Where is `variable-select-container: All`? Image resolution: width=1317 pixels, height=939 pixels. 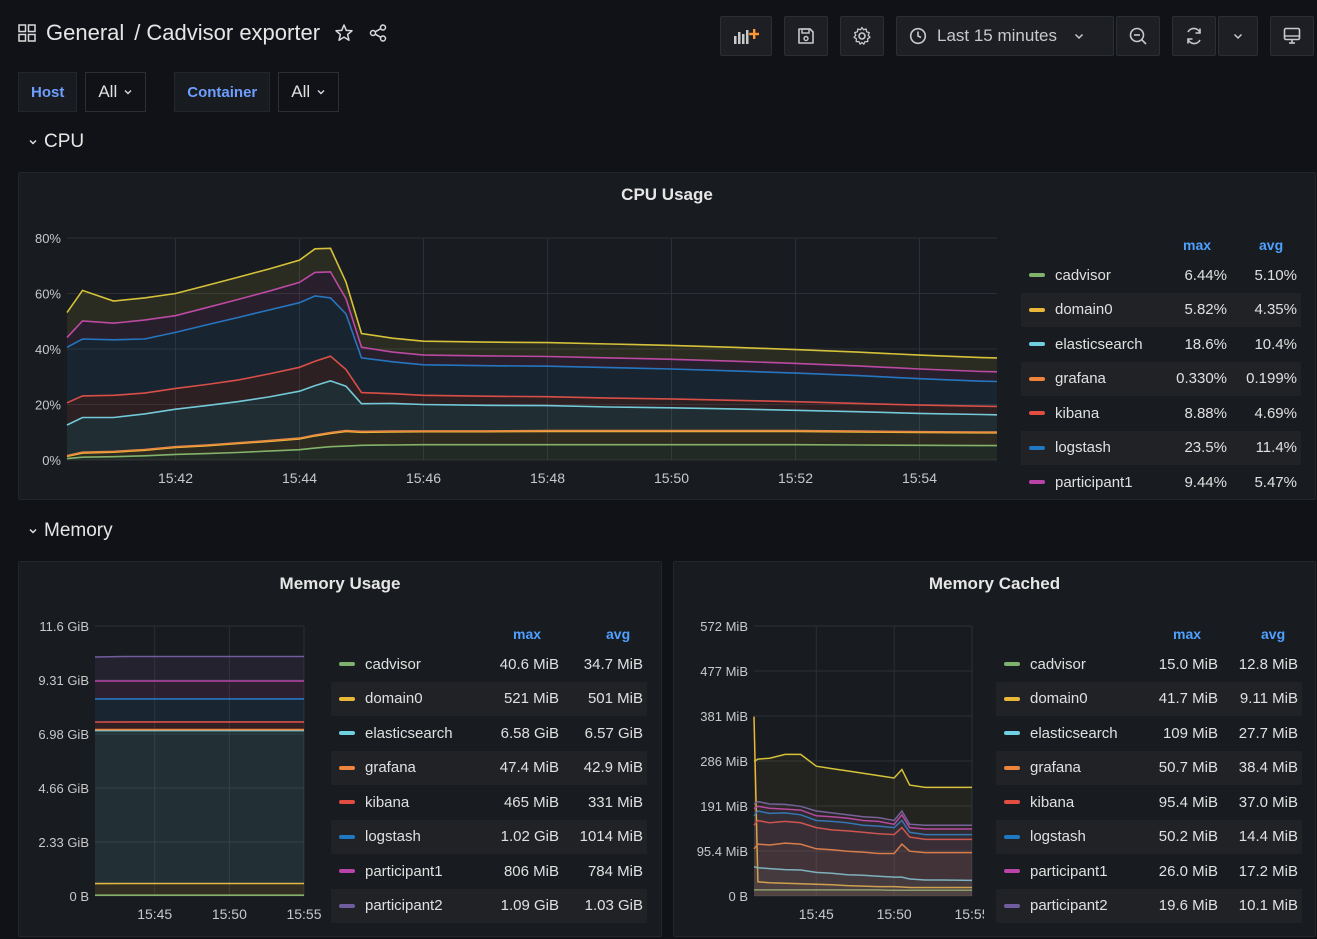 variable-select-container: All is located at coordinates (309, 92).